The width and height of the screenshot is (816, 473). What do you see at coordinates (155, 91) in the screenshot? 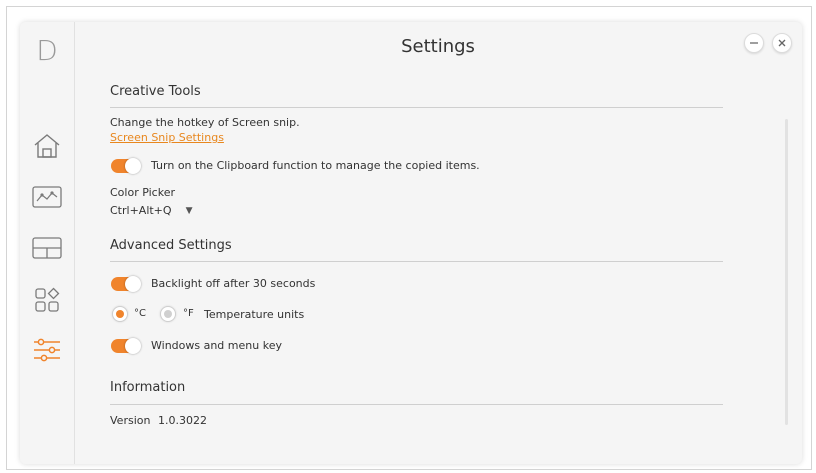
I see `creative-tools-heading: Creative Tools` at bounding box center [155, 91].